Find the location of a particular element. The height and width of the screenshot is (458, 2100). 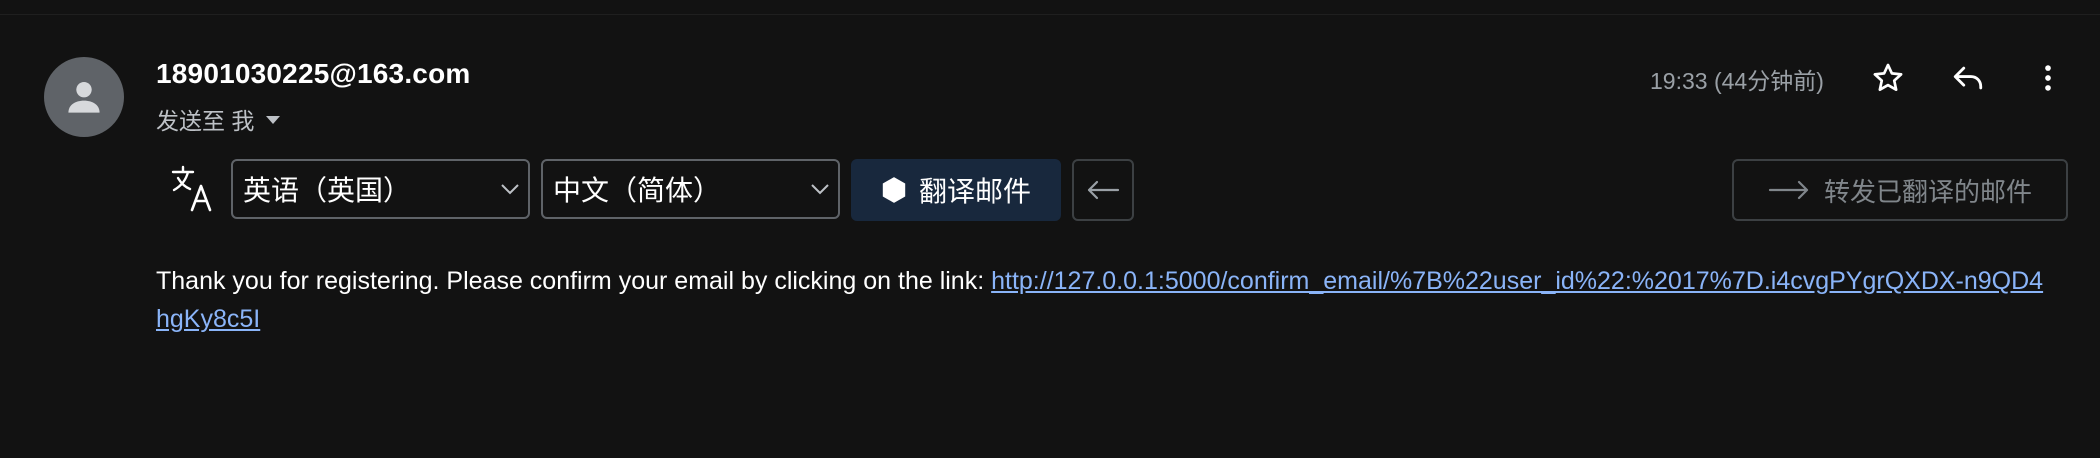

target-language-select: 中文（简体） is located at coordinates (690, 189).